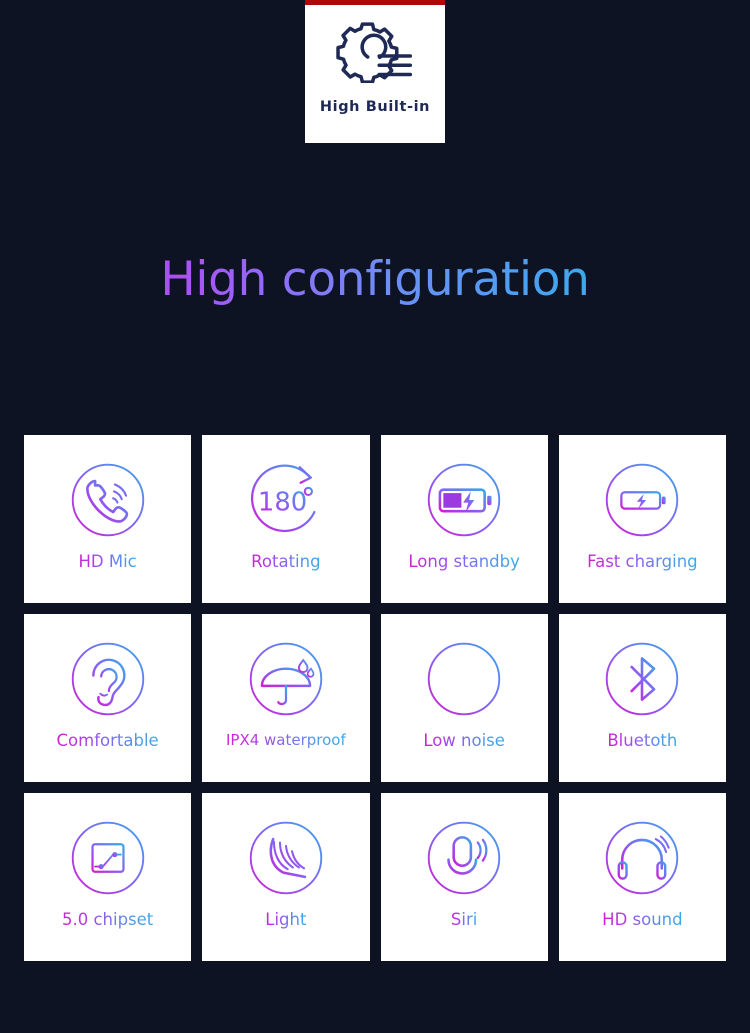 Image resolution: width=750 pixels, height=1033 pixels. What do you see at coordinates (374, 52) in the screenshot?
I see `gear-settings-icon` at bounding box center [374, 52].